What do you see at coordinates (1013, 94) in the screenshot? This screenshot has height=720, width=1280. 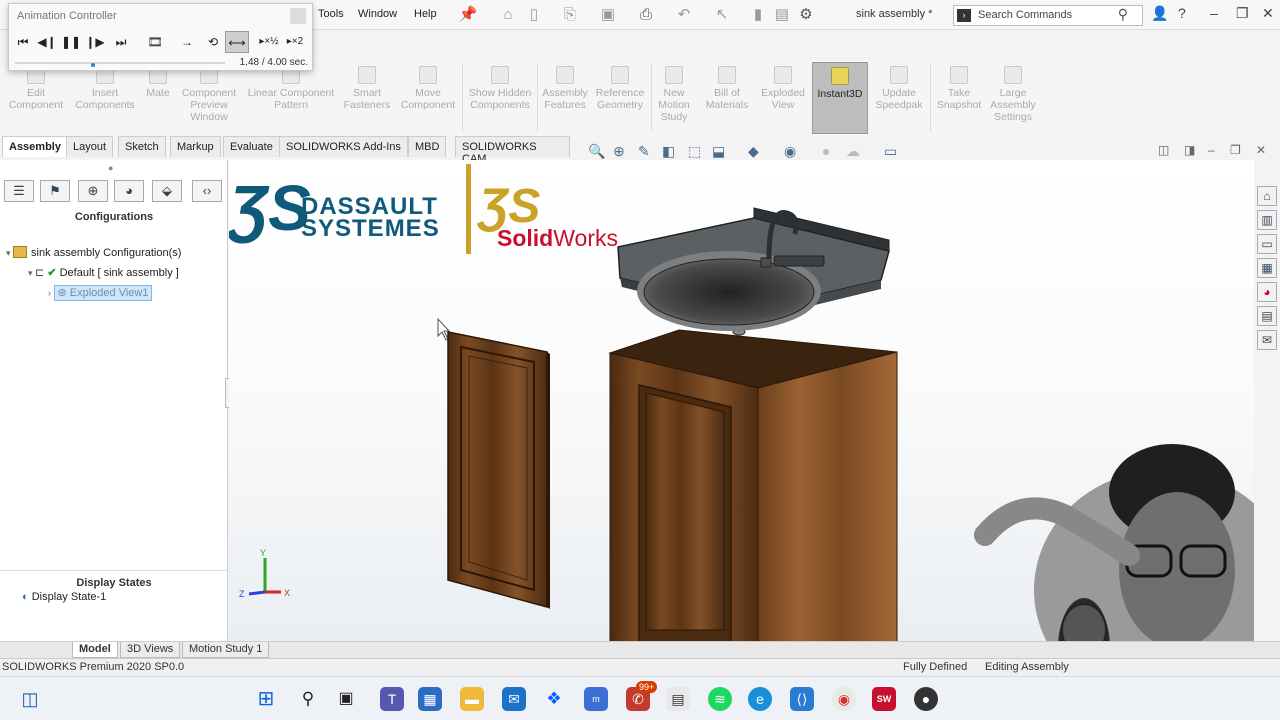 I see `large-assembly-settings-button: Large Assembly Settings` at bounding box center [1013, 94].